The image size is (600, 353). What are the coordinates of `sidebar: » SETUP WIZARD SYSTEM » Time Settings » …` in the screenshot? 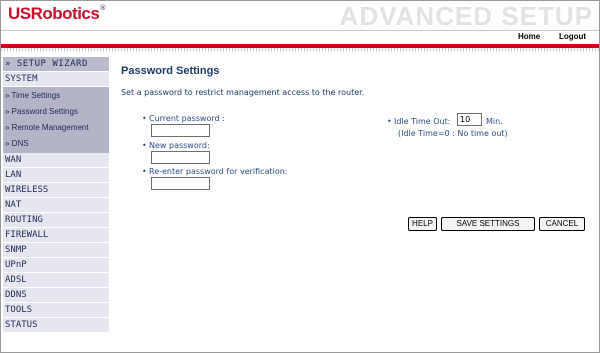 It's located at (56, 195).